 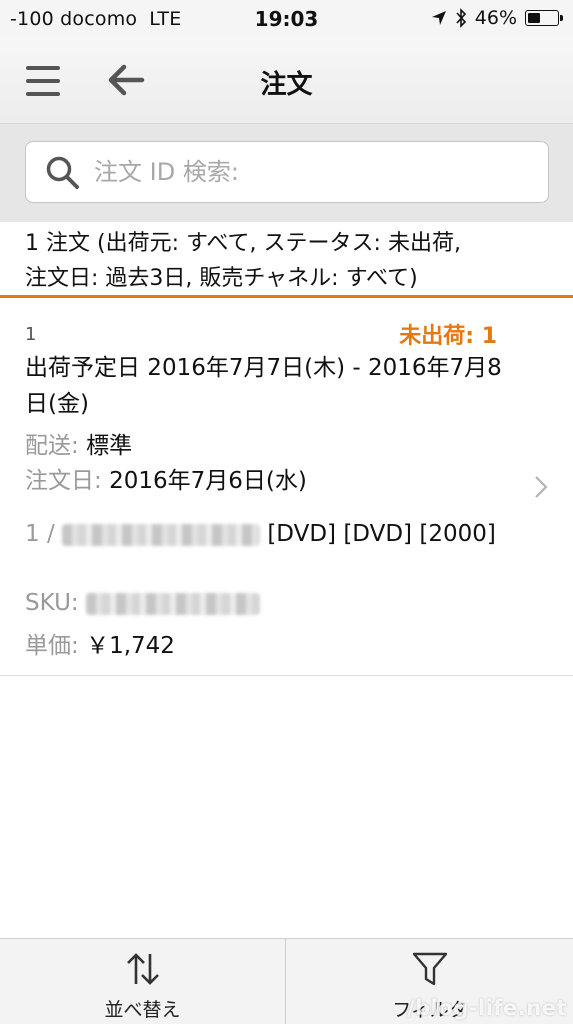 I want to click on order-index: 1, so click(x=31, y=334).